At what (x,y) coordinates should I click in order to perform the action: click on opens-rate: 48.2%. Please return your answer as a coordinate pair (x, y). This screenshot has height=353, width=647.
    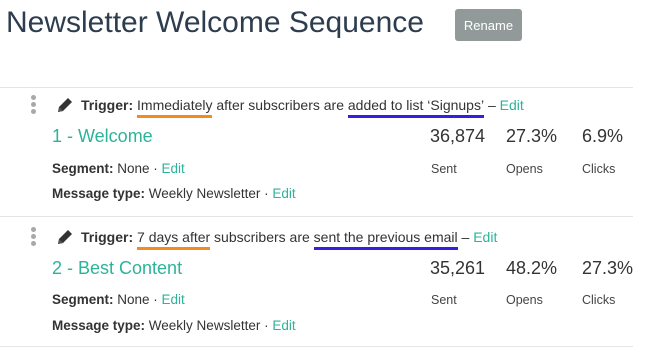
    Looking at the image, I should click on (532, 268).